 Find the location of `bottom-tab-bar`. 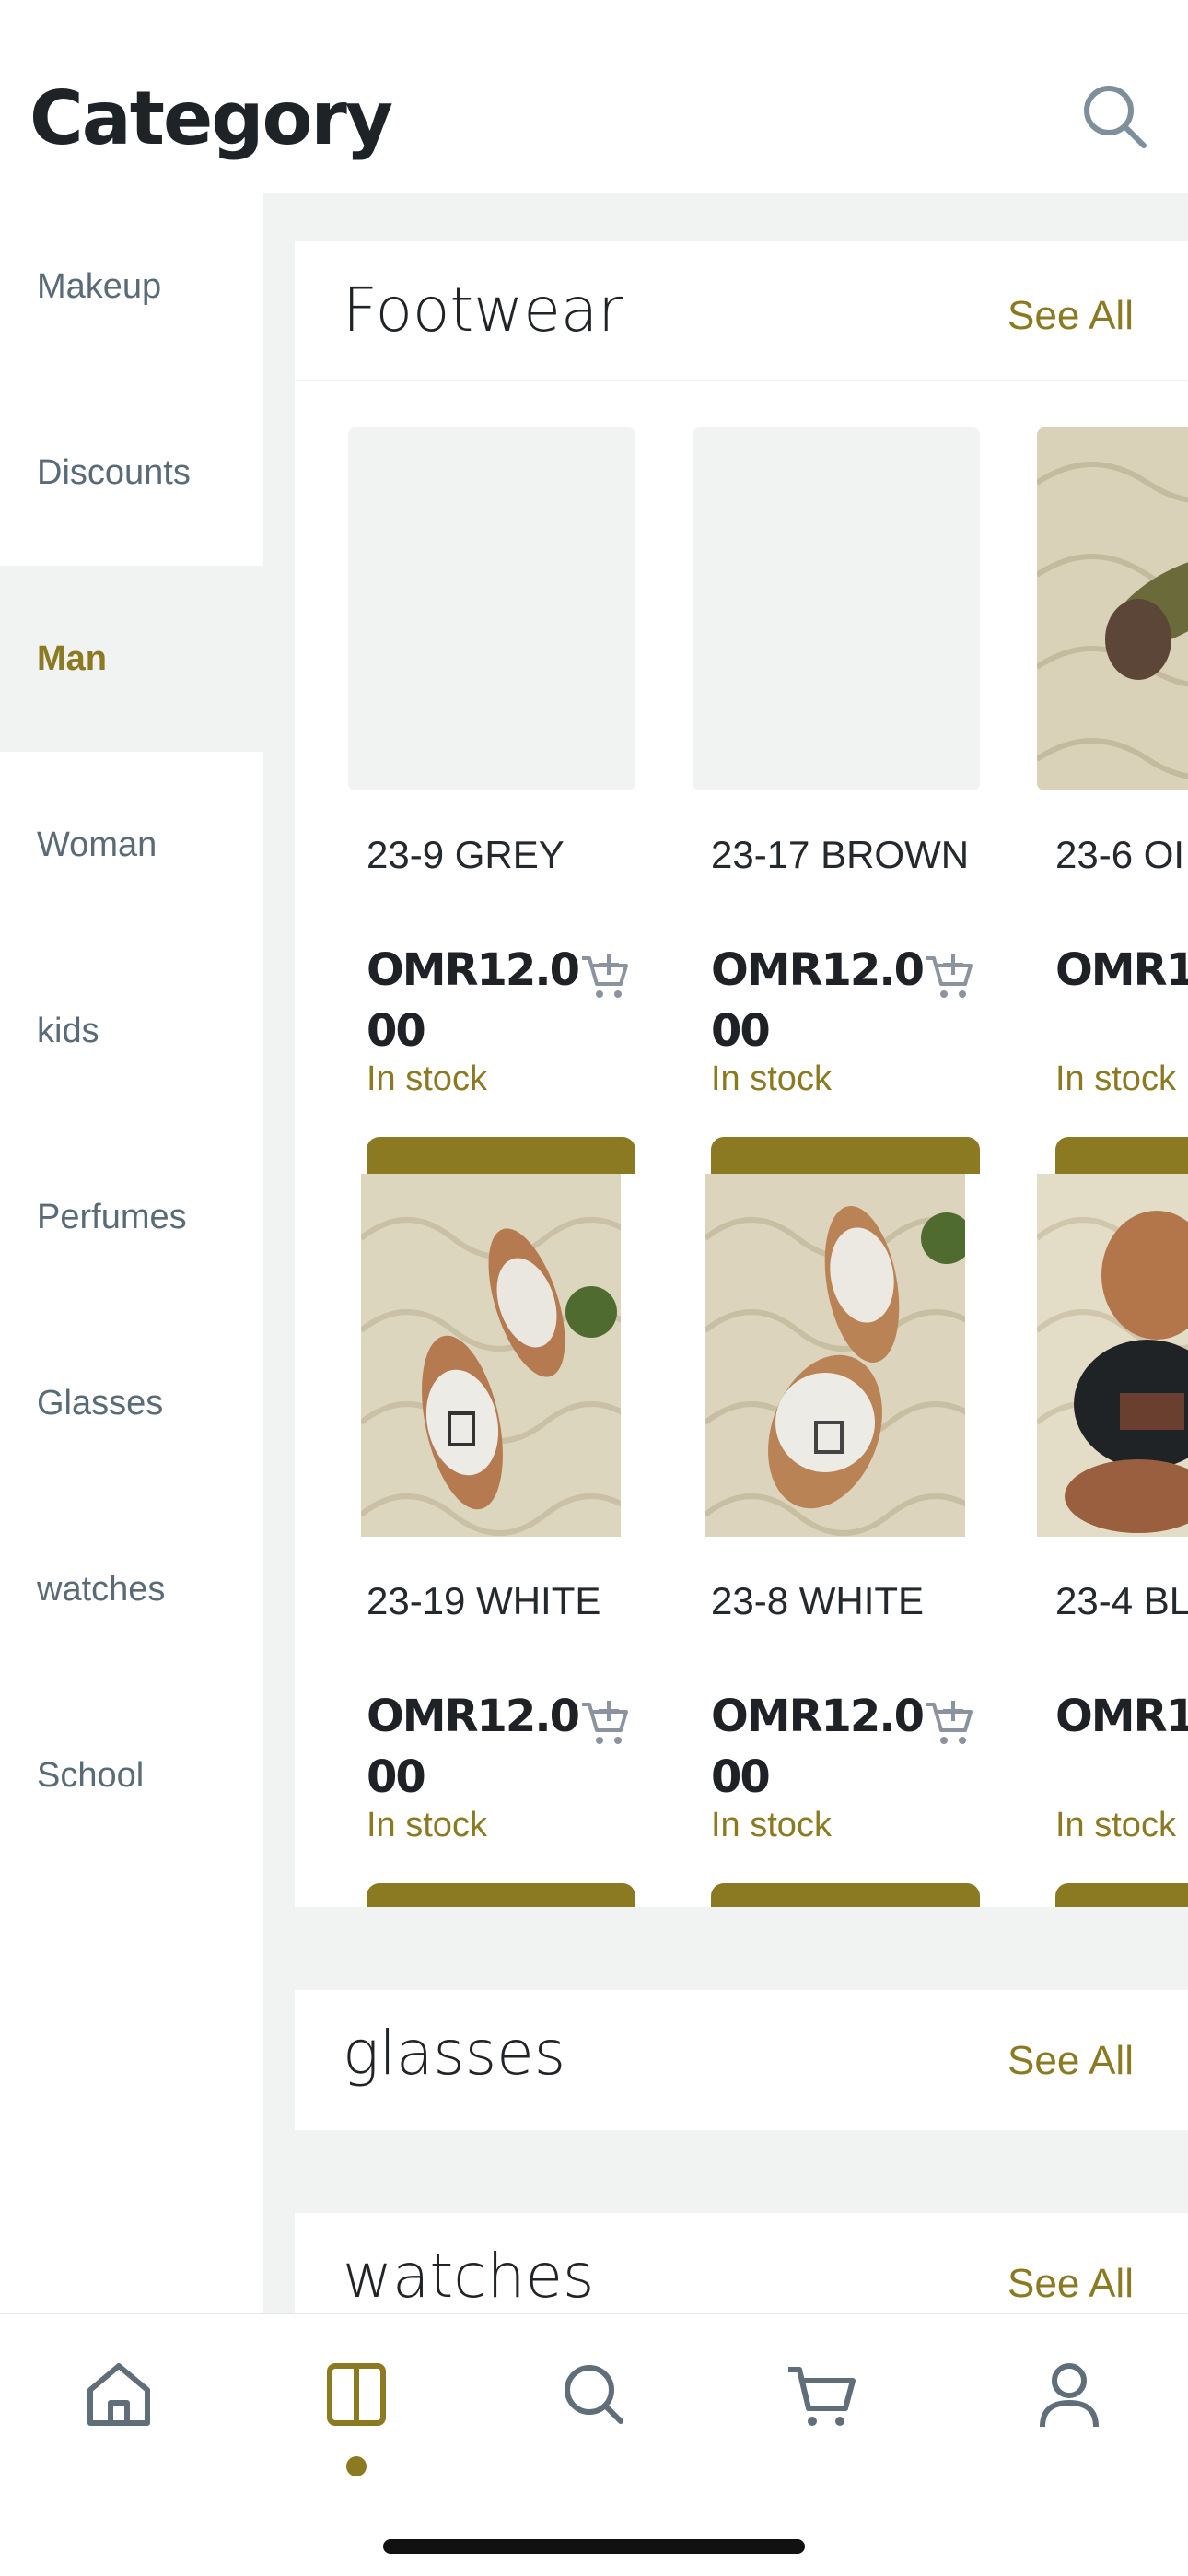

bottom-tab-bar is located at coordinates (594, 2444).